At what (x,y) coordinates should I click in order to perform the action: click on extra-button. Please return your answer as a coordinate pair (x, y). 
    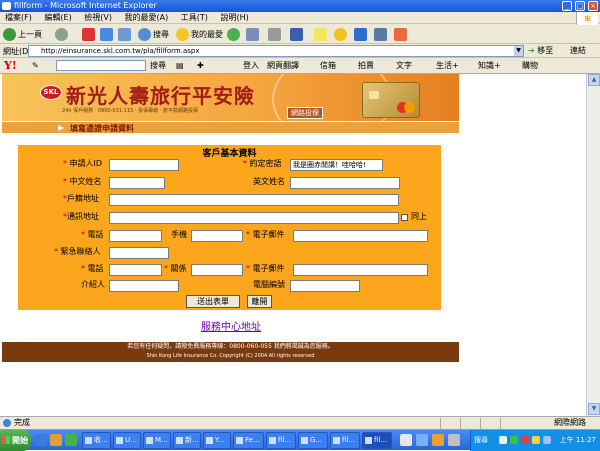
    Looking at the image, I should click on (401, 34).